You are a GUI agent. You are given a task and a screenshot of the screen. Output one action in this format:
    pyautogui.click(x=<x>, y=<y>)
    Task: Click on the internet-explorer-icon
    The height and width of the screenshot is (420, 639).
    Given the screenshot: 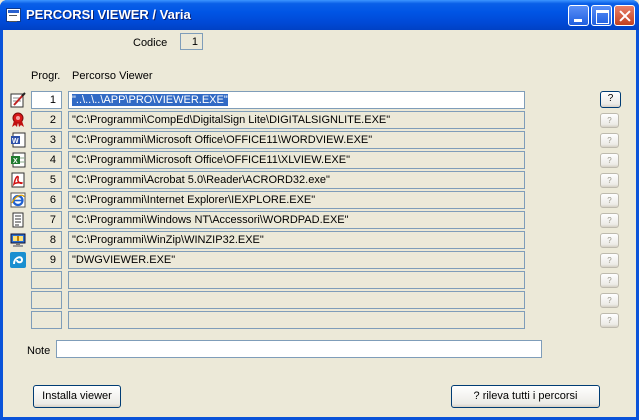 What is the action you would take?
    pyautogui.click(x=18, y=200)
    